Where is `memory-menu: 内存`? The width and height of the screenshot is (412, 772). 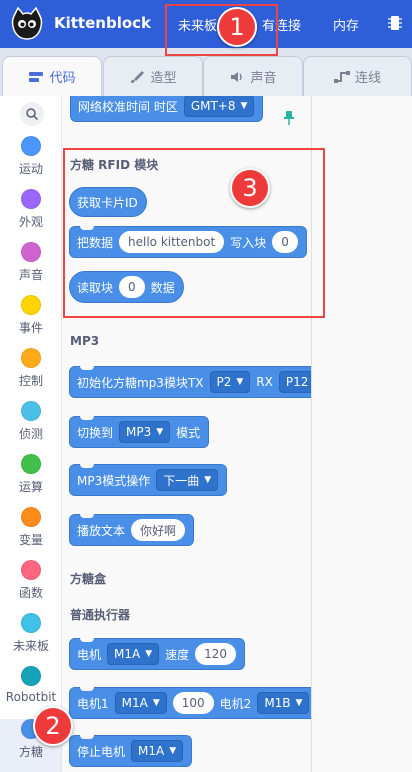 memory-menu: 内存 is located at coordinates (346, 24).